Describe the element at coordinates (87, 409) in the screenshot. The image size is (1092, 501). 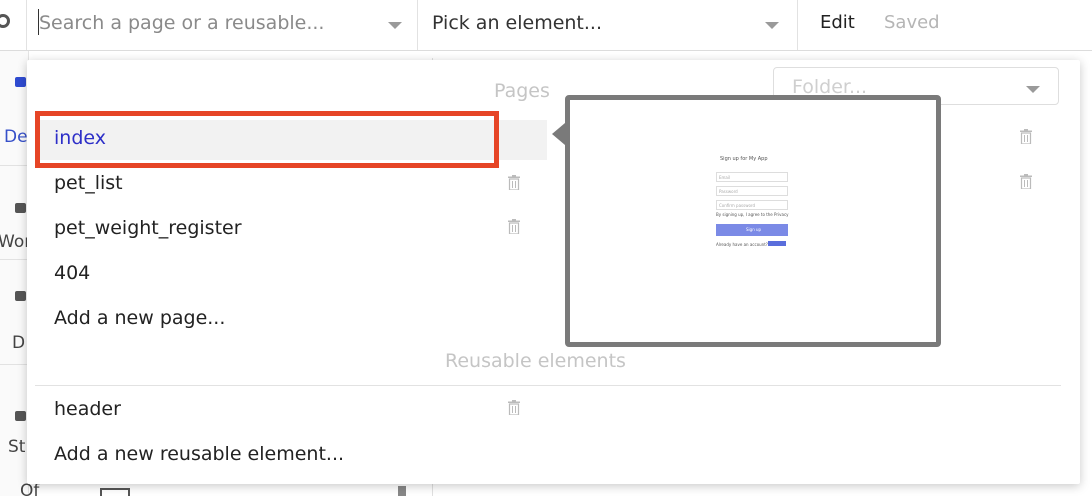
I see `reusable-item-header: header` at that location.